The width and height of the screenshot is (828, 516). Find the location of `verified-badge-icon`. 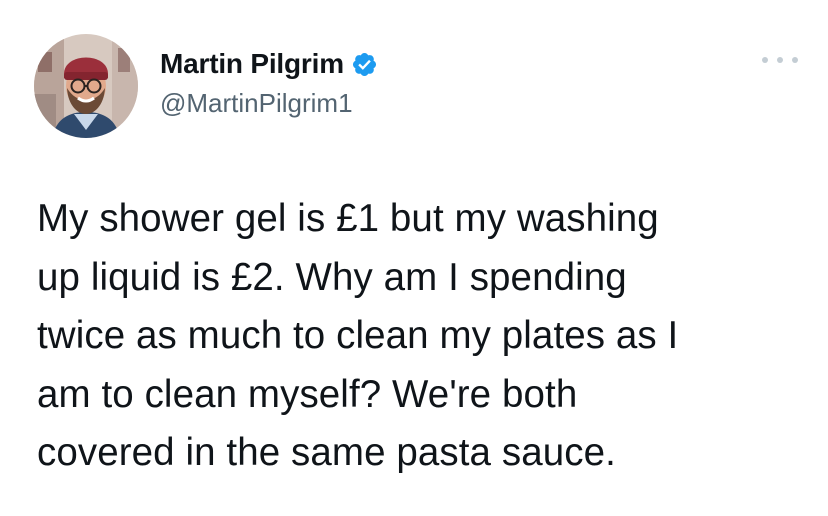

verified-badge-icon is located at coordinates (364, 64).